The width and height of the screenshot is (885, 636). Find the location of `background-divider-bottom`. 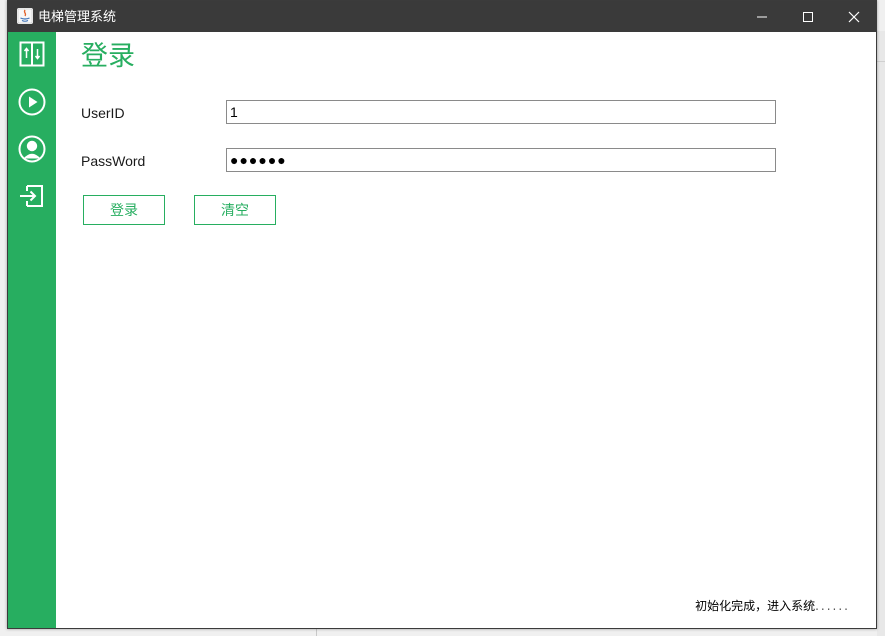

background-divider-bottom is located at coordinates (316, 632).